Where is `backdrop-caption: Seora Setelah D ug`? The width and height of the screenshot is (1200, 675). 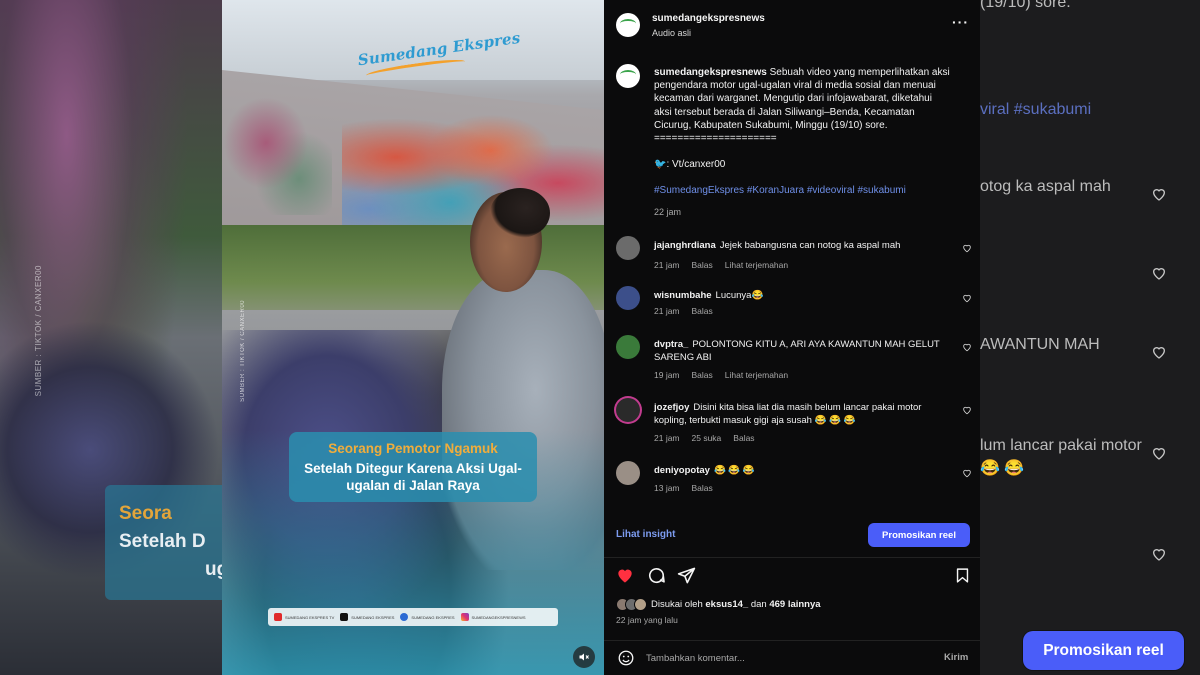
backdrop-caption: Seora Setelah D ug is located at coordinates (163, 542).